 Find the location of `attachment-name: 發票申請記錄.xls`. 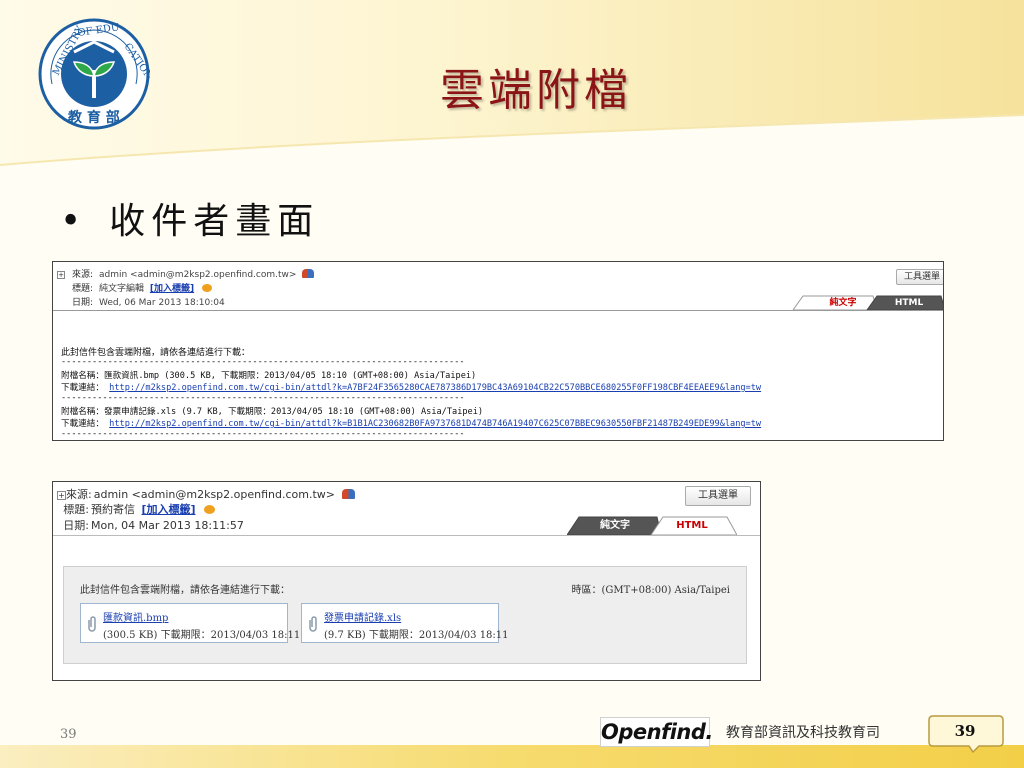

attachment-name: 發票申請記錄.xls is located at coordinates (362, 616).